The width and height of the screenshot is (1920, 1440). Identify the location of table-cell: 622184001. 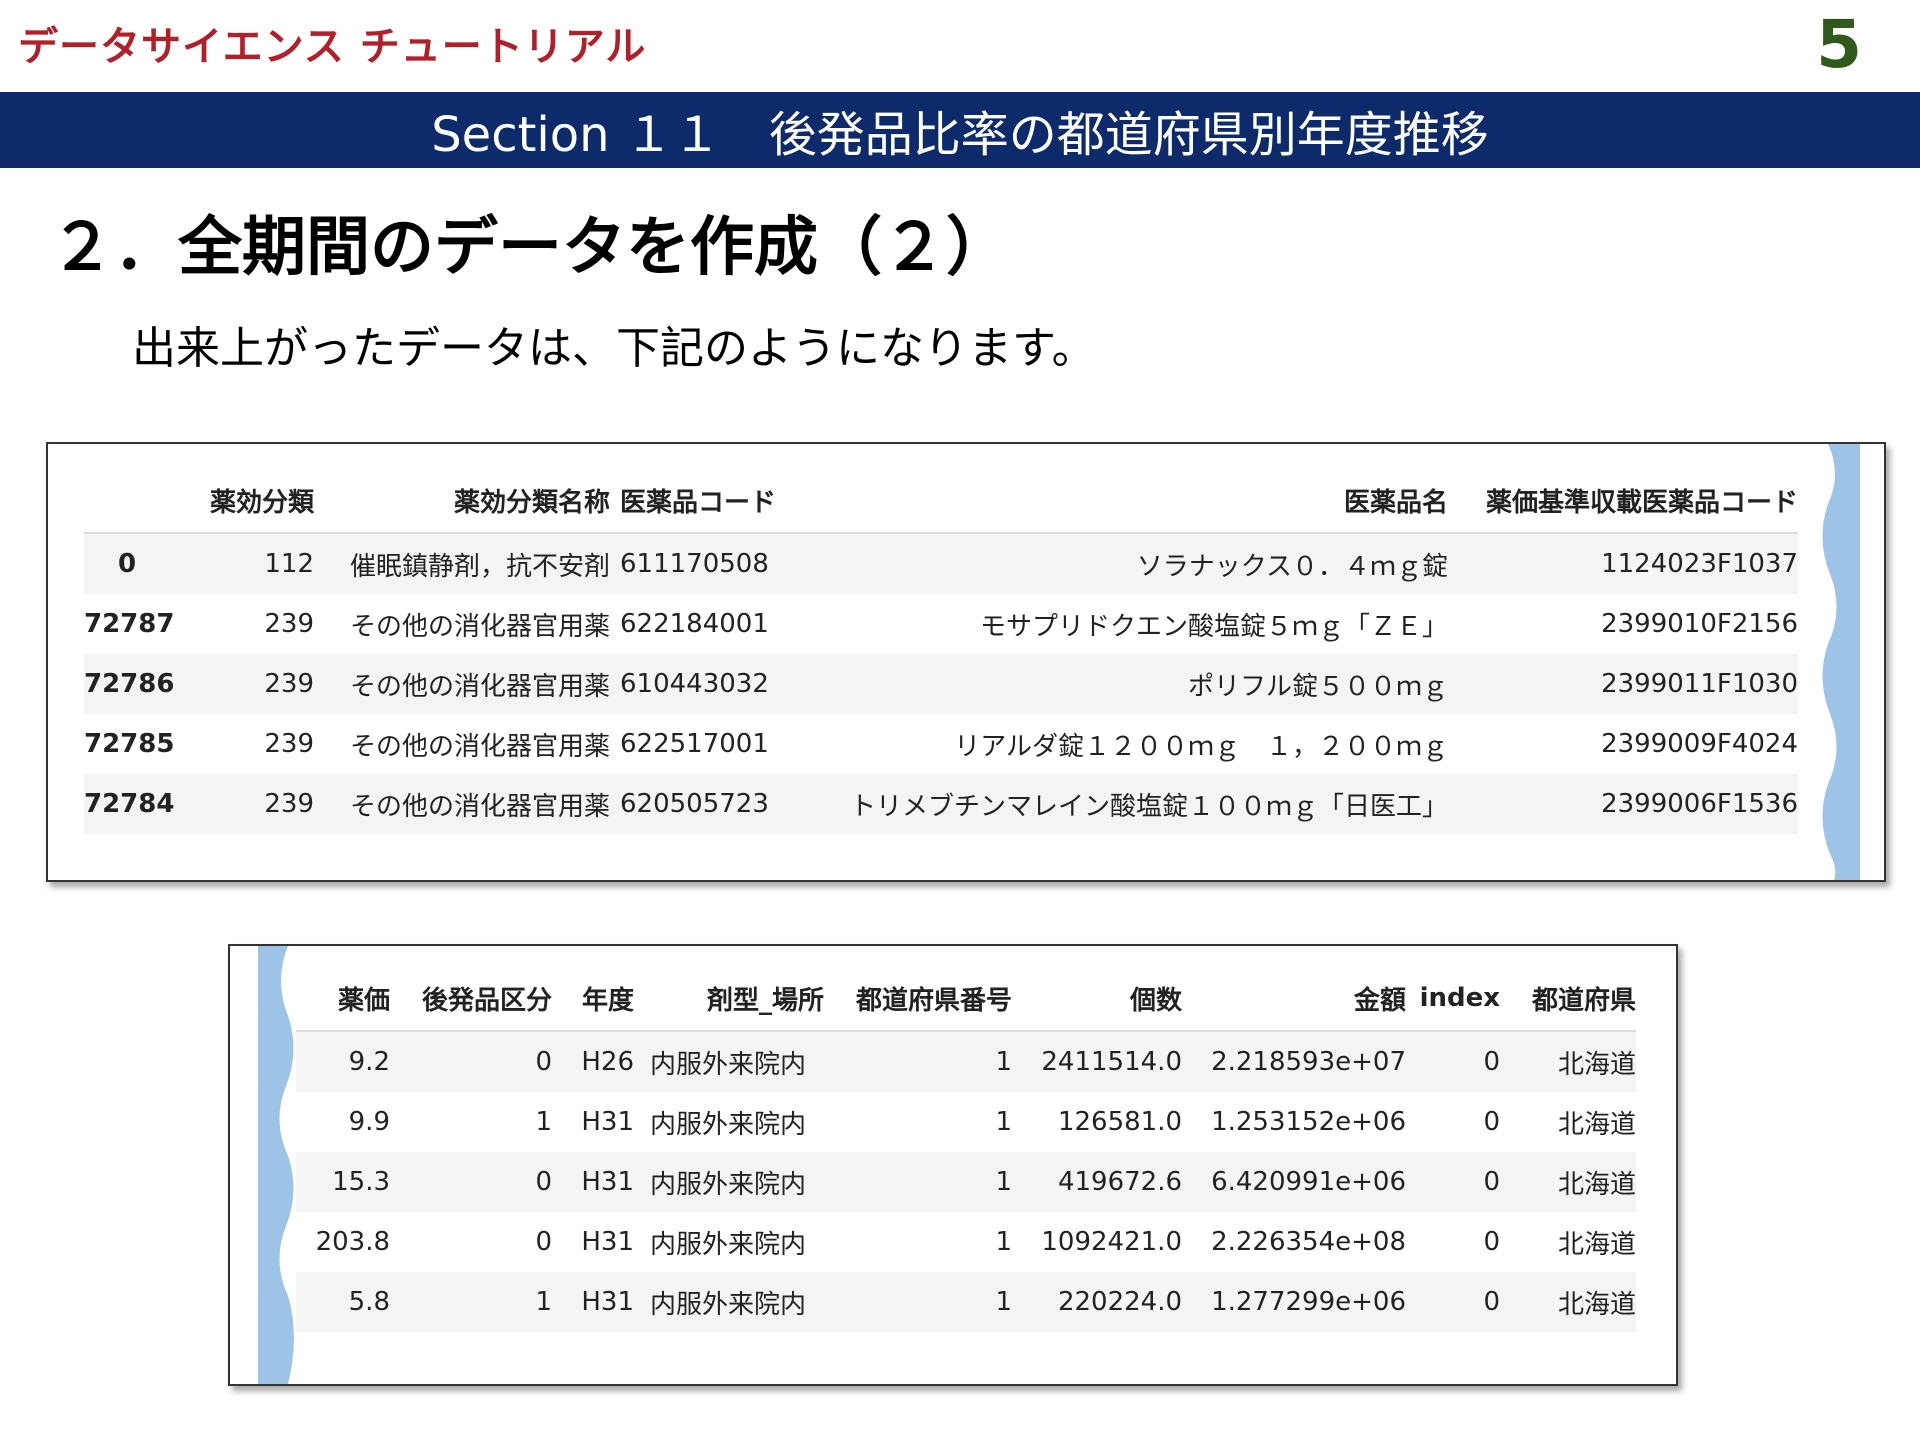
(694, 624).